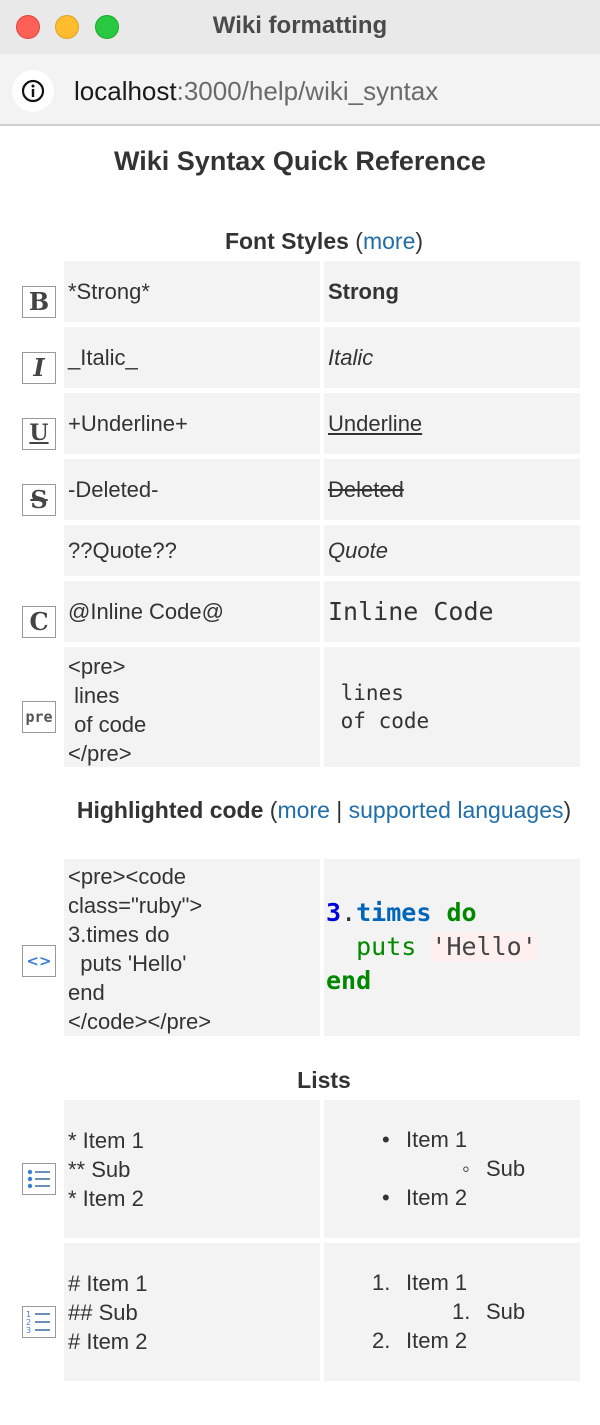 Image resolution: width=600 pixels, height=1425 pixels. I want to click on section-heading-font-styles: Font Styles (more), so click(324, 241).